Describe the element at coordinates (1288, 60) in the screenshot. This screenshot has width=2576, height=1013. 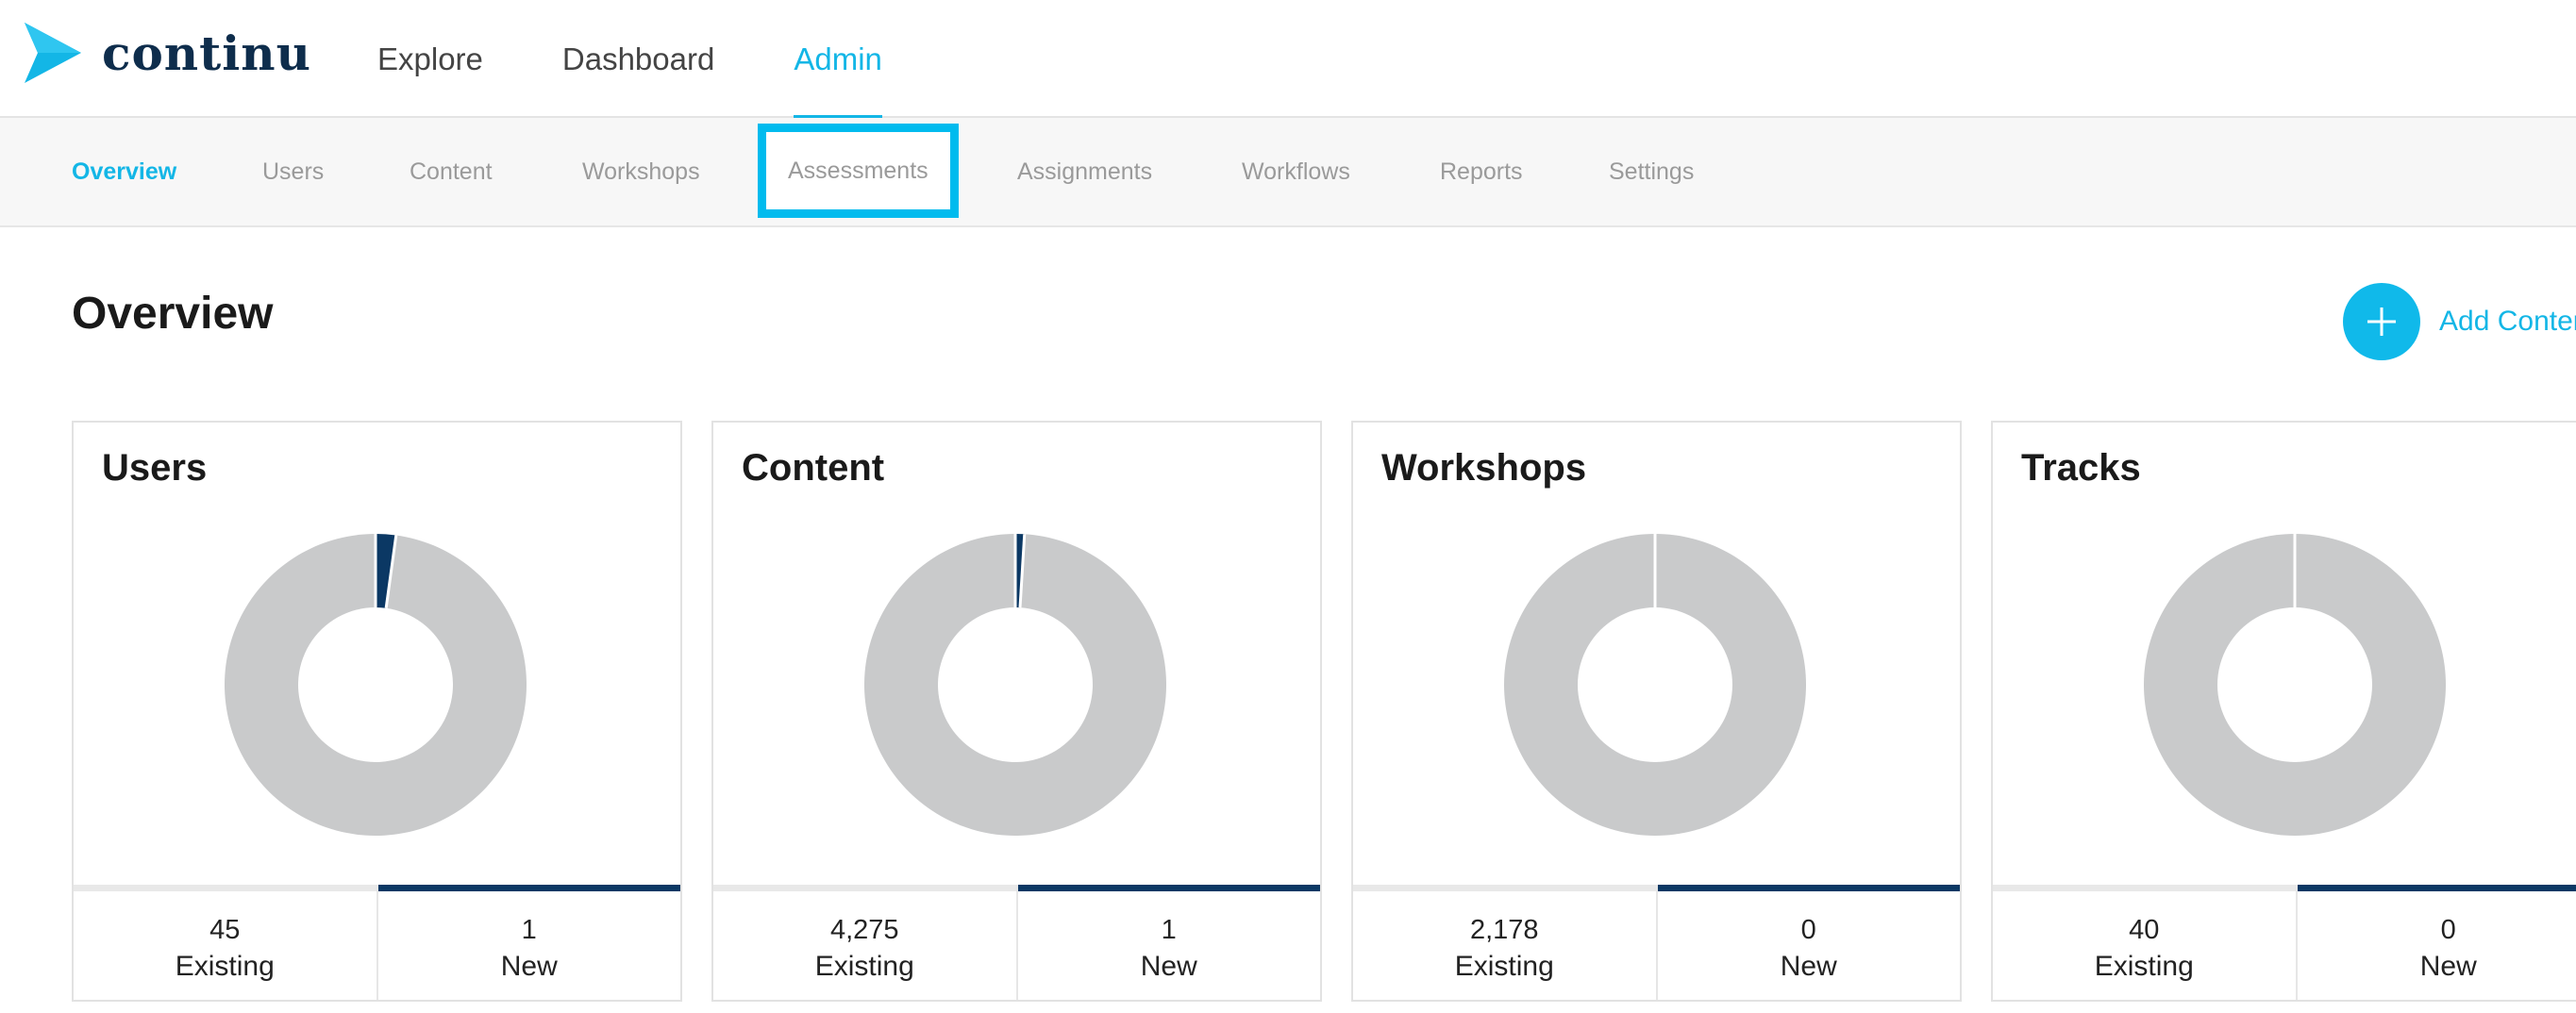
I see `top-bar: continu Explore Dashboard Admin` at that location.